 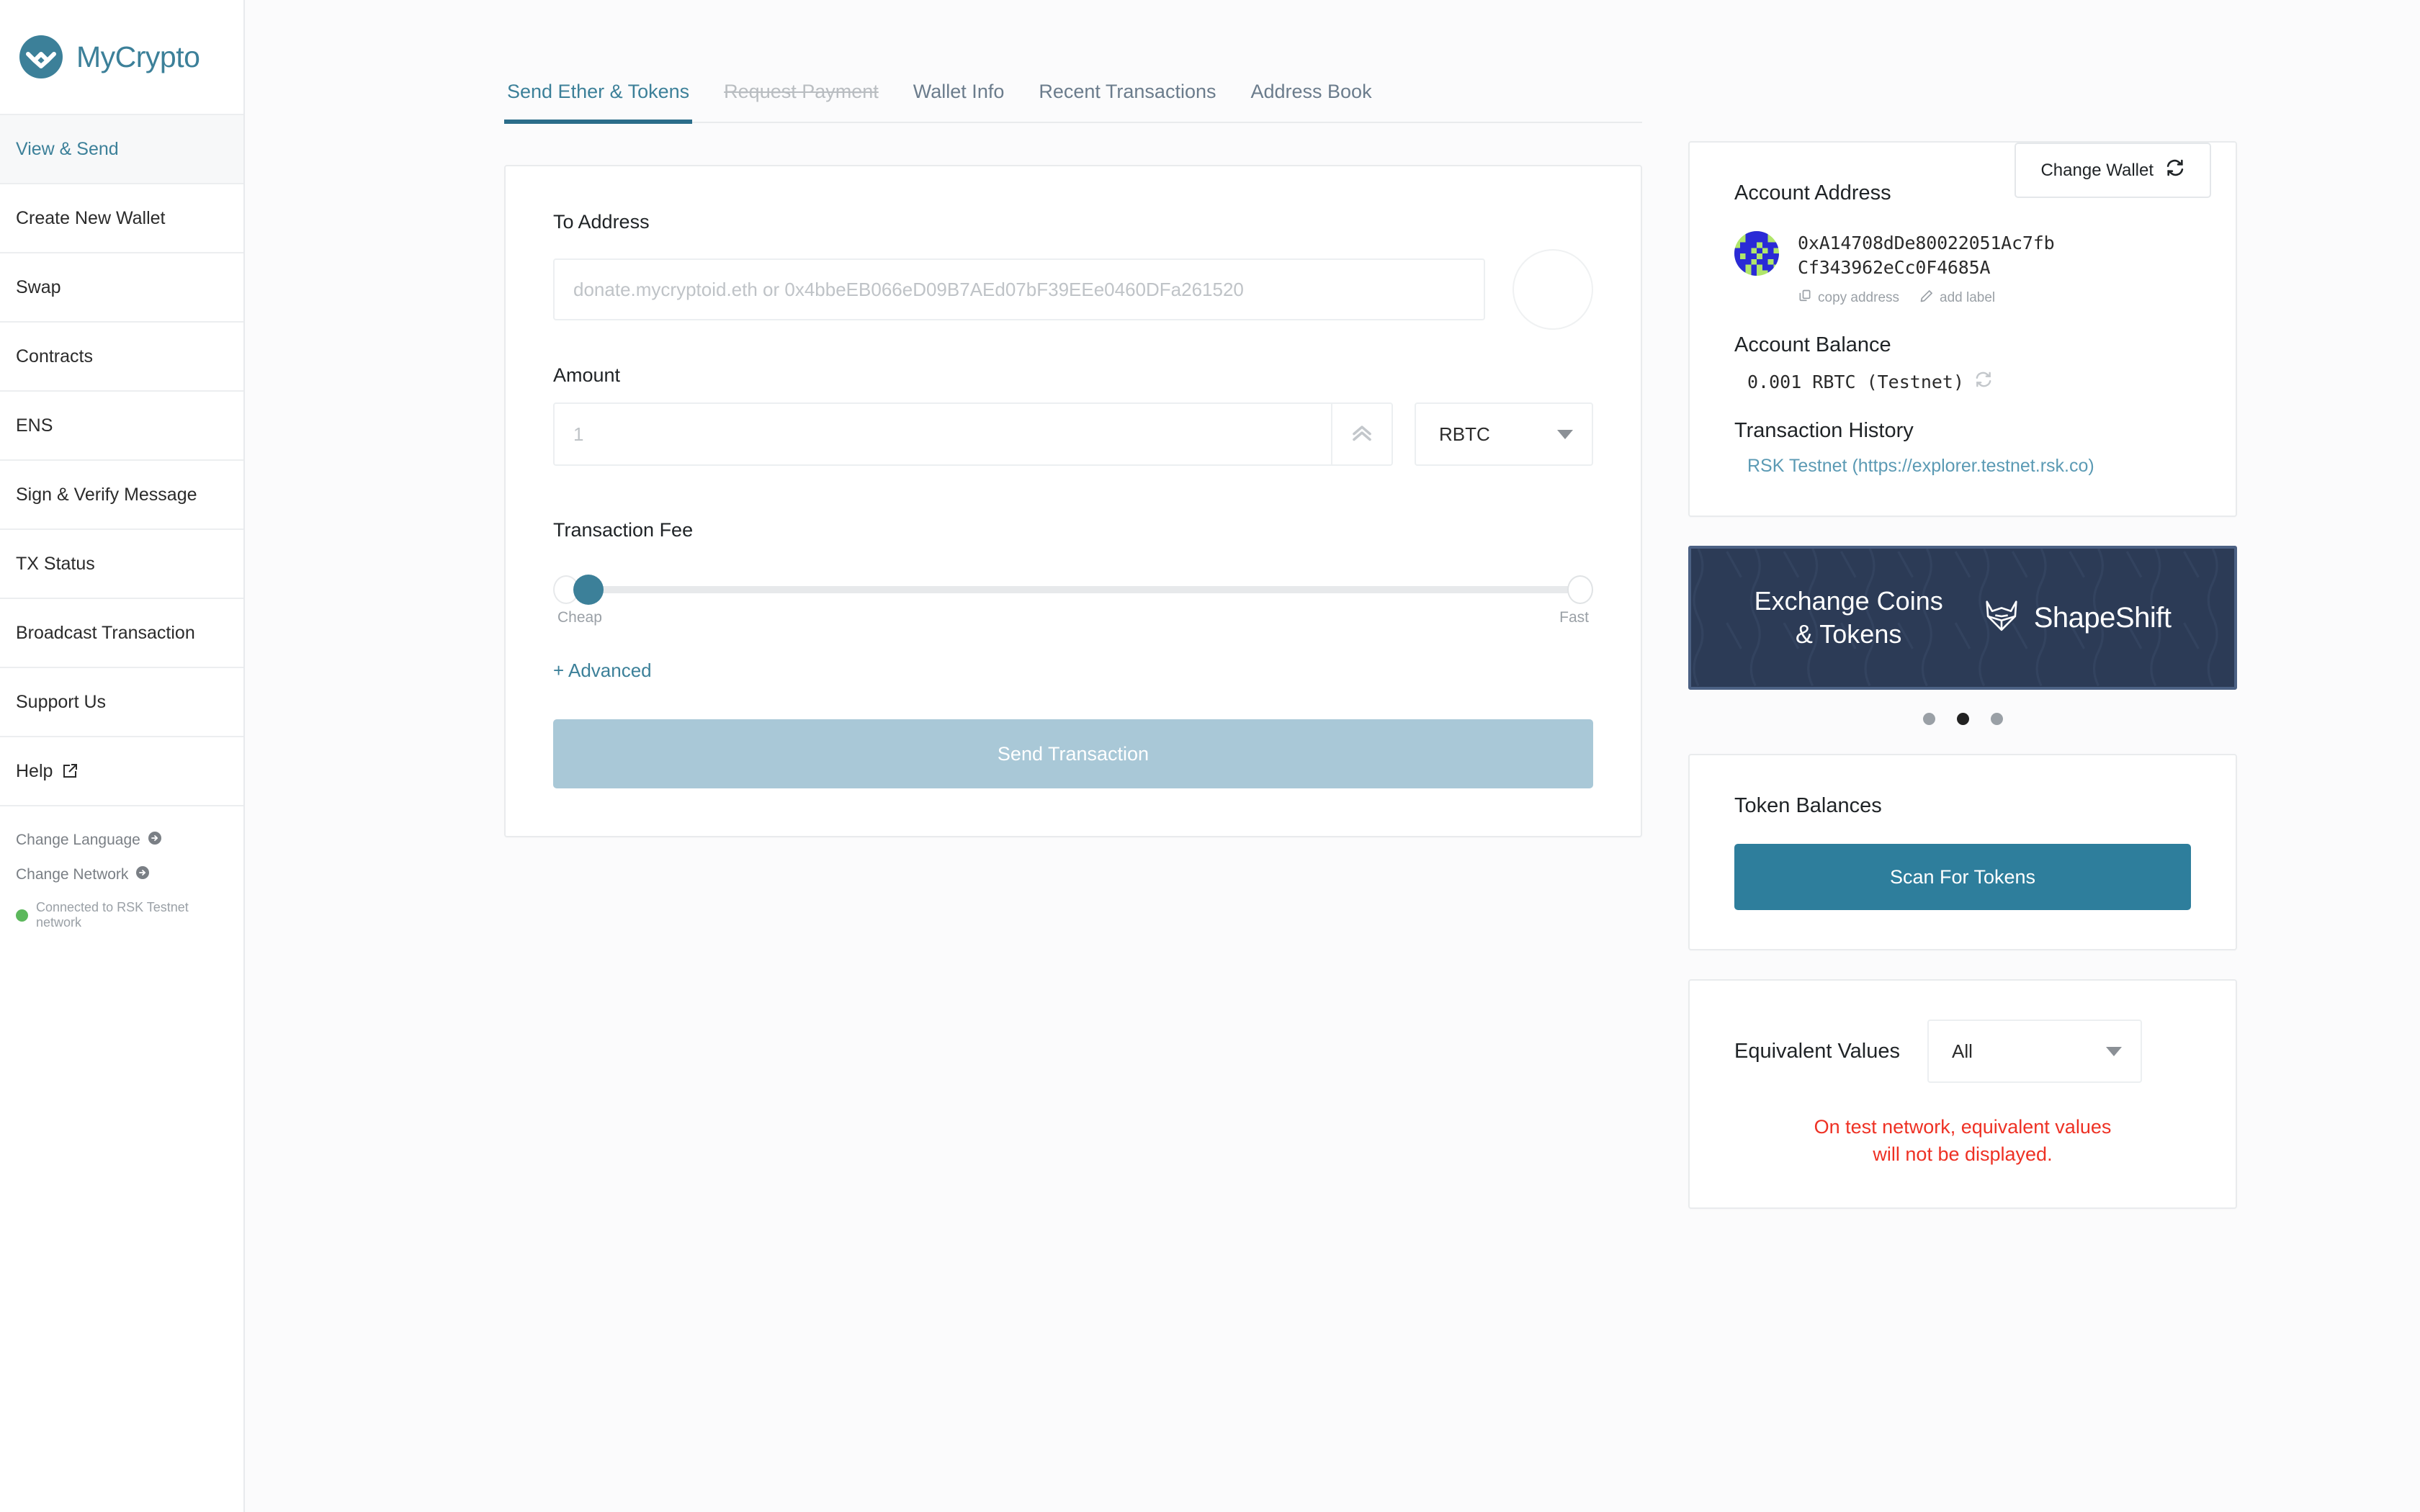 I want to click on change-wallet-button: Change Wallet, so click(x=2113, y=170).